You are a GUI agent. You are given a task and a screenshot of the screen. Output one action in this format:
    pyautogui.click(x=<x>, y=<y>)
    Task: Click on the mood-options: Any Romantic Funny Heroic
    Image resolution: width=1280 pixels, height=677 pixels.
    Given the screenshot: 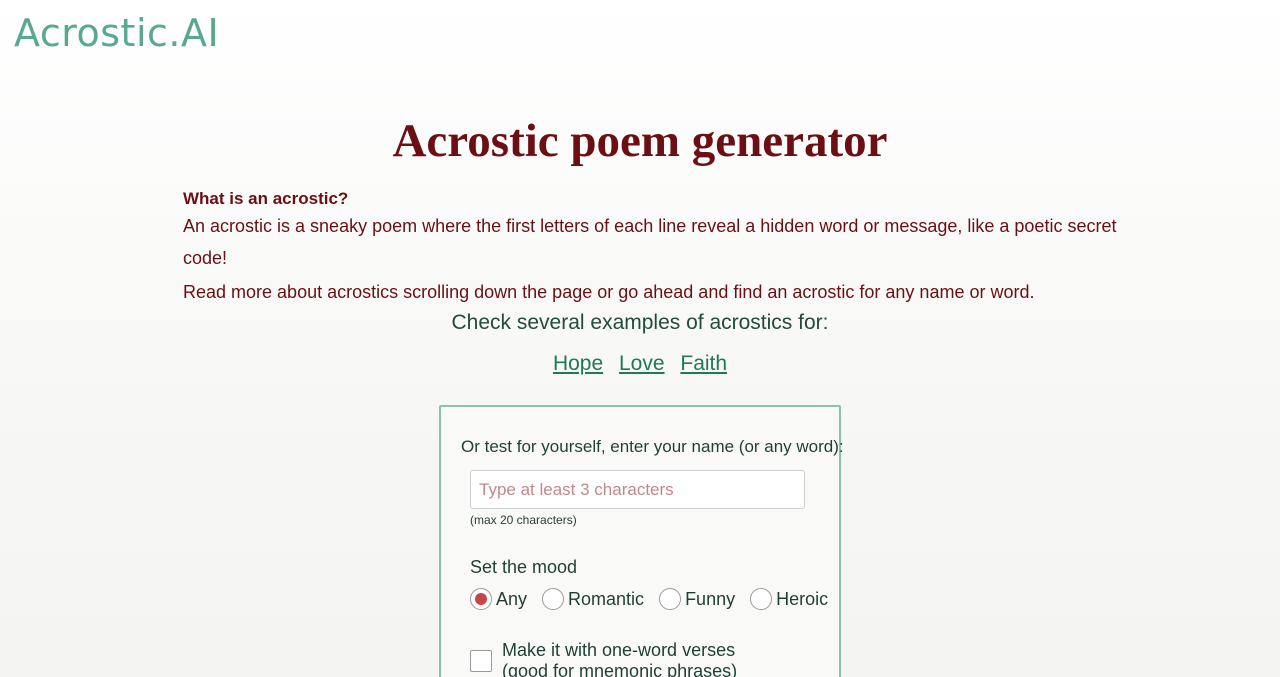 What is the action you would take?
    pyautogui.click(x=656, y=599)
    